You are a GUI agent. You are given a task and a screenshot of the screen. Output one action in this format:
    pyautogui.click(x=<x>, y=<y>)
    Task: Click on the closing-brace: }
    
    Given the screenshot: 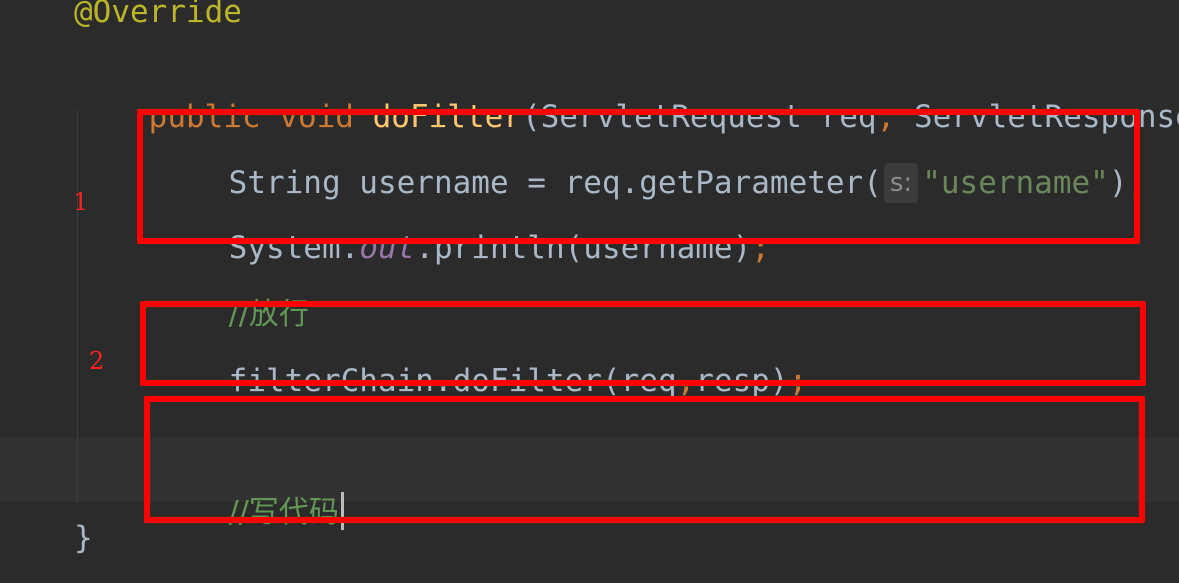 What is the action you would take?
    pyautogui.click(x=83, y=538)
    